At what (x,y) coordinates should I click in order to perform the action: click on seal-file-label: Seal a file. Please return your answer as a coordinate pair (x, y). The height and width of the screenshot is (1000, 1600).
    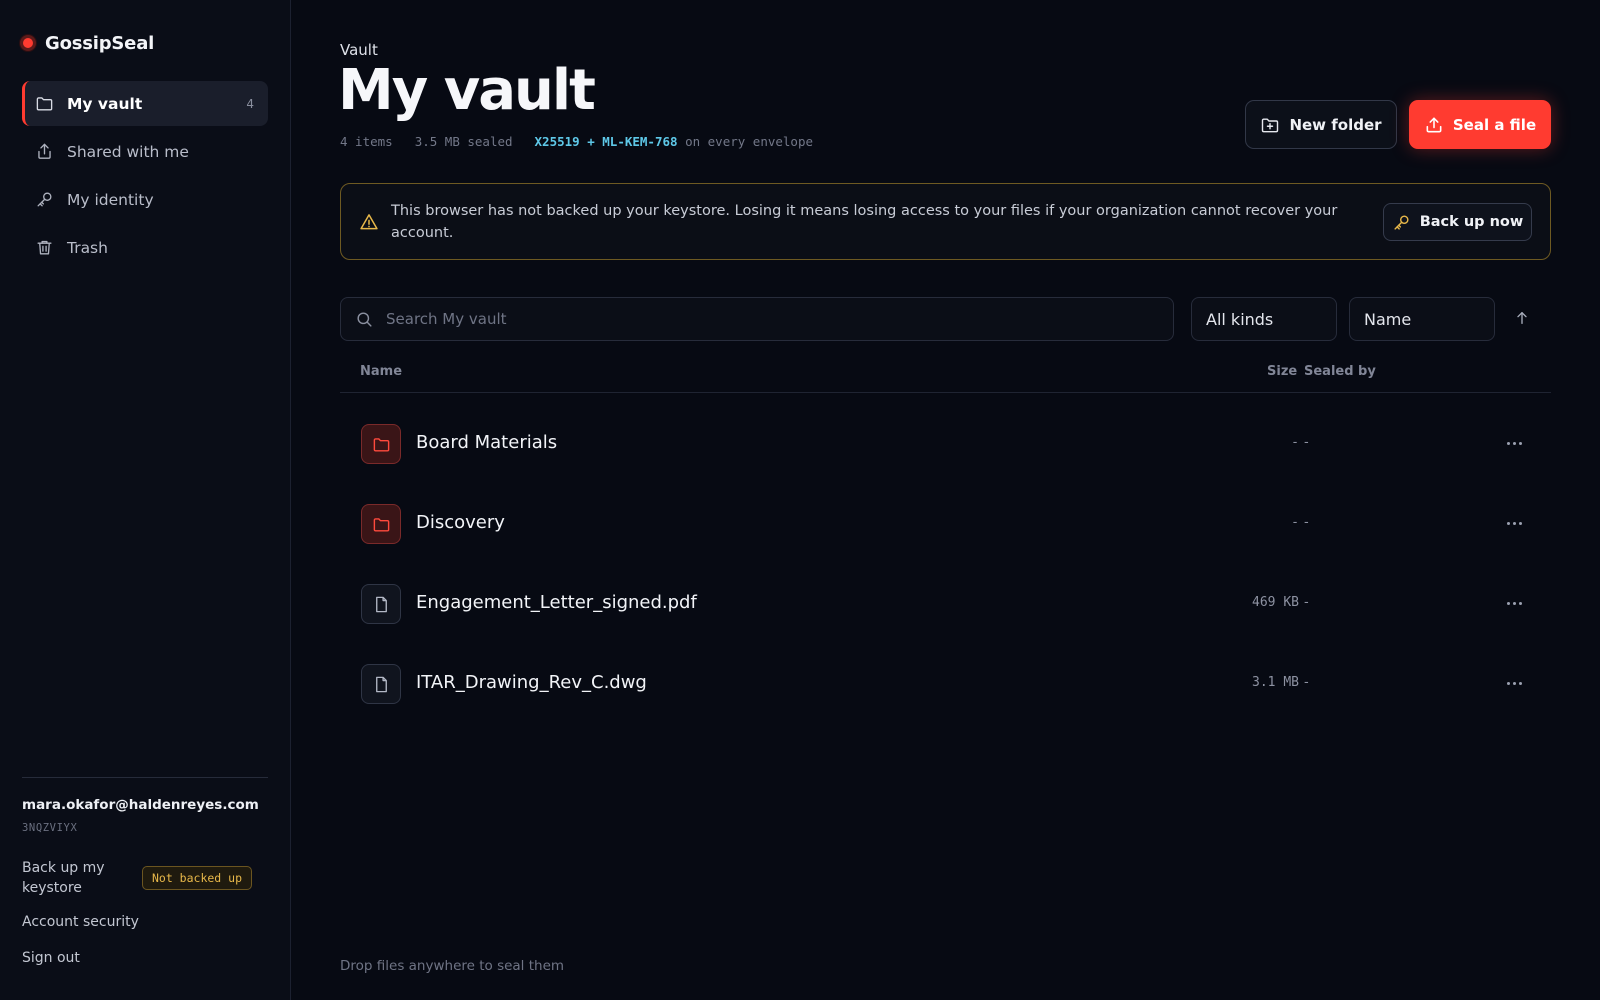
    Looking at the image, I should click on (1494, 124).